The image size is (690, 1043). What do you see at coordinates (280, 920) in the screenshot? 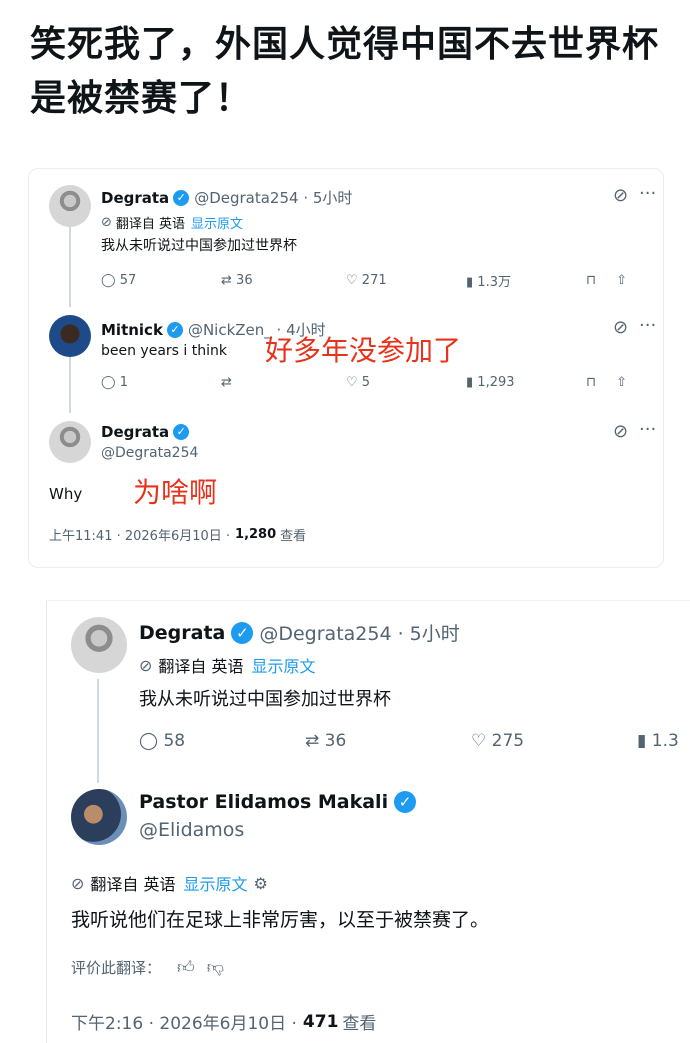
I see `tweet-text: 我听说他们在足球上非常厉害，以至于被禁赛了。` at bounding box center [280, 920].